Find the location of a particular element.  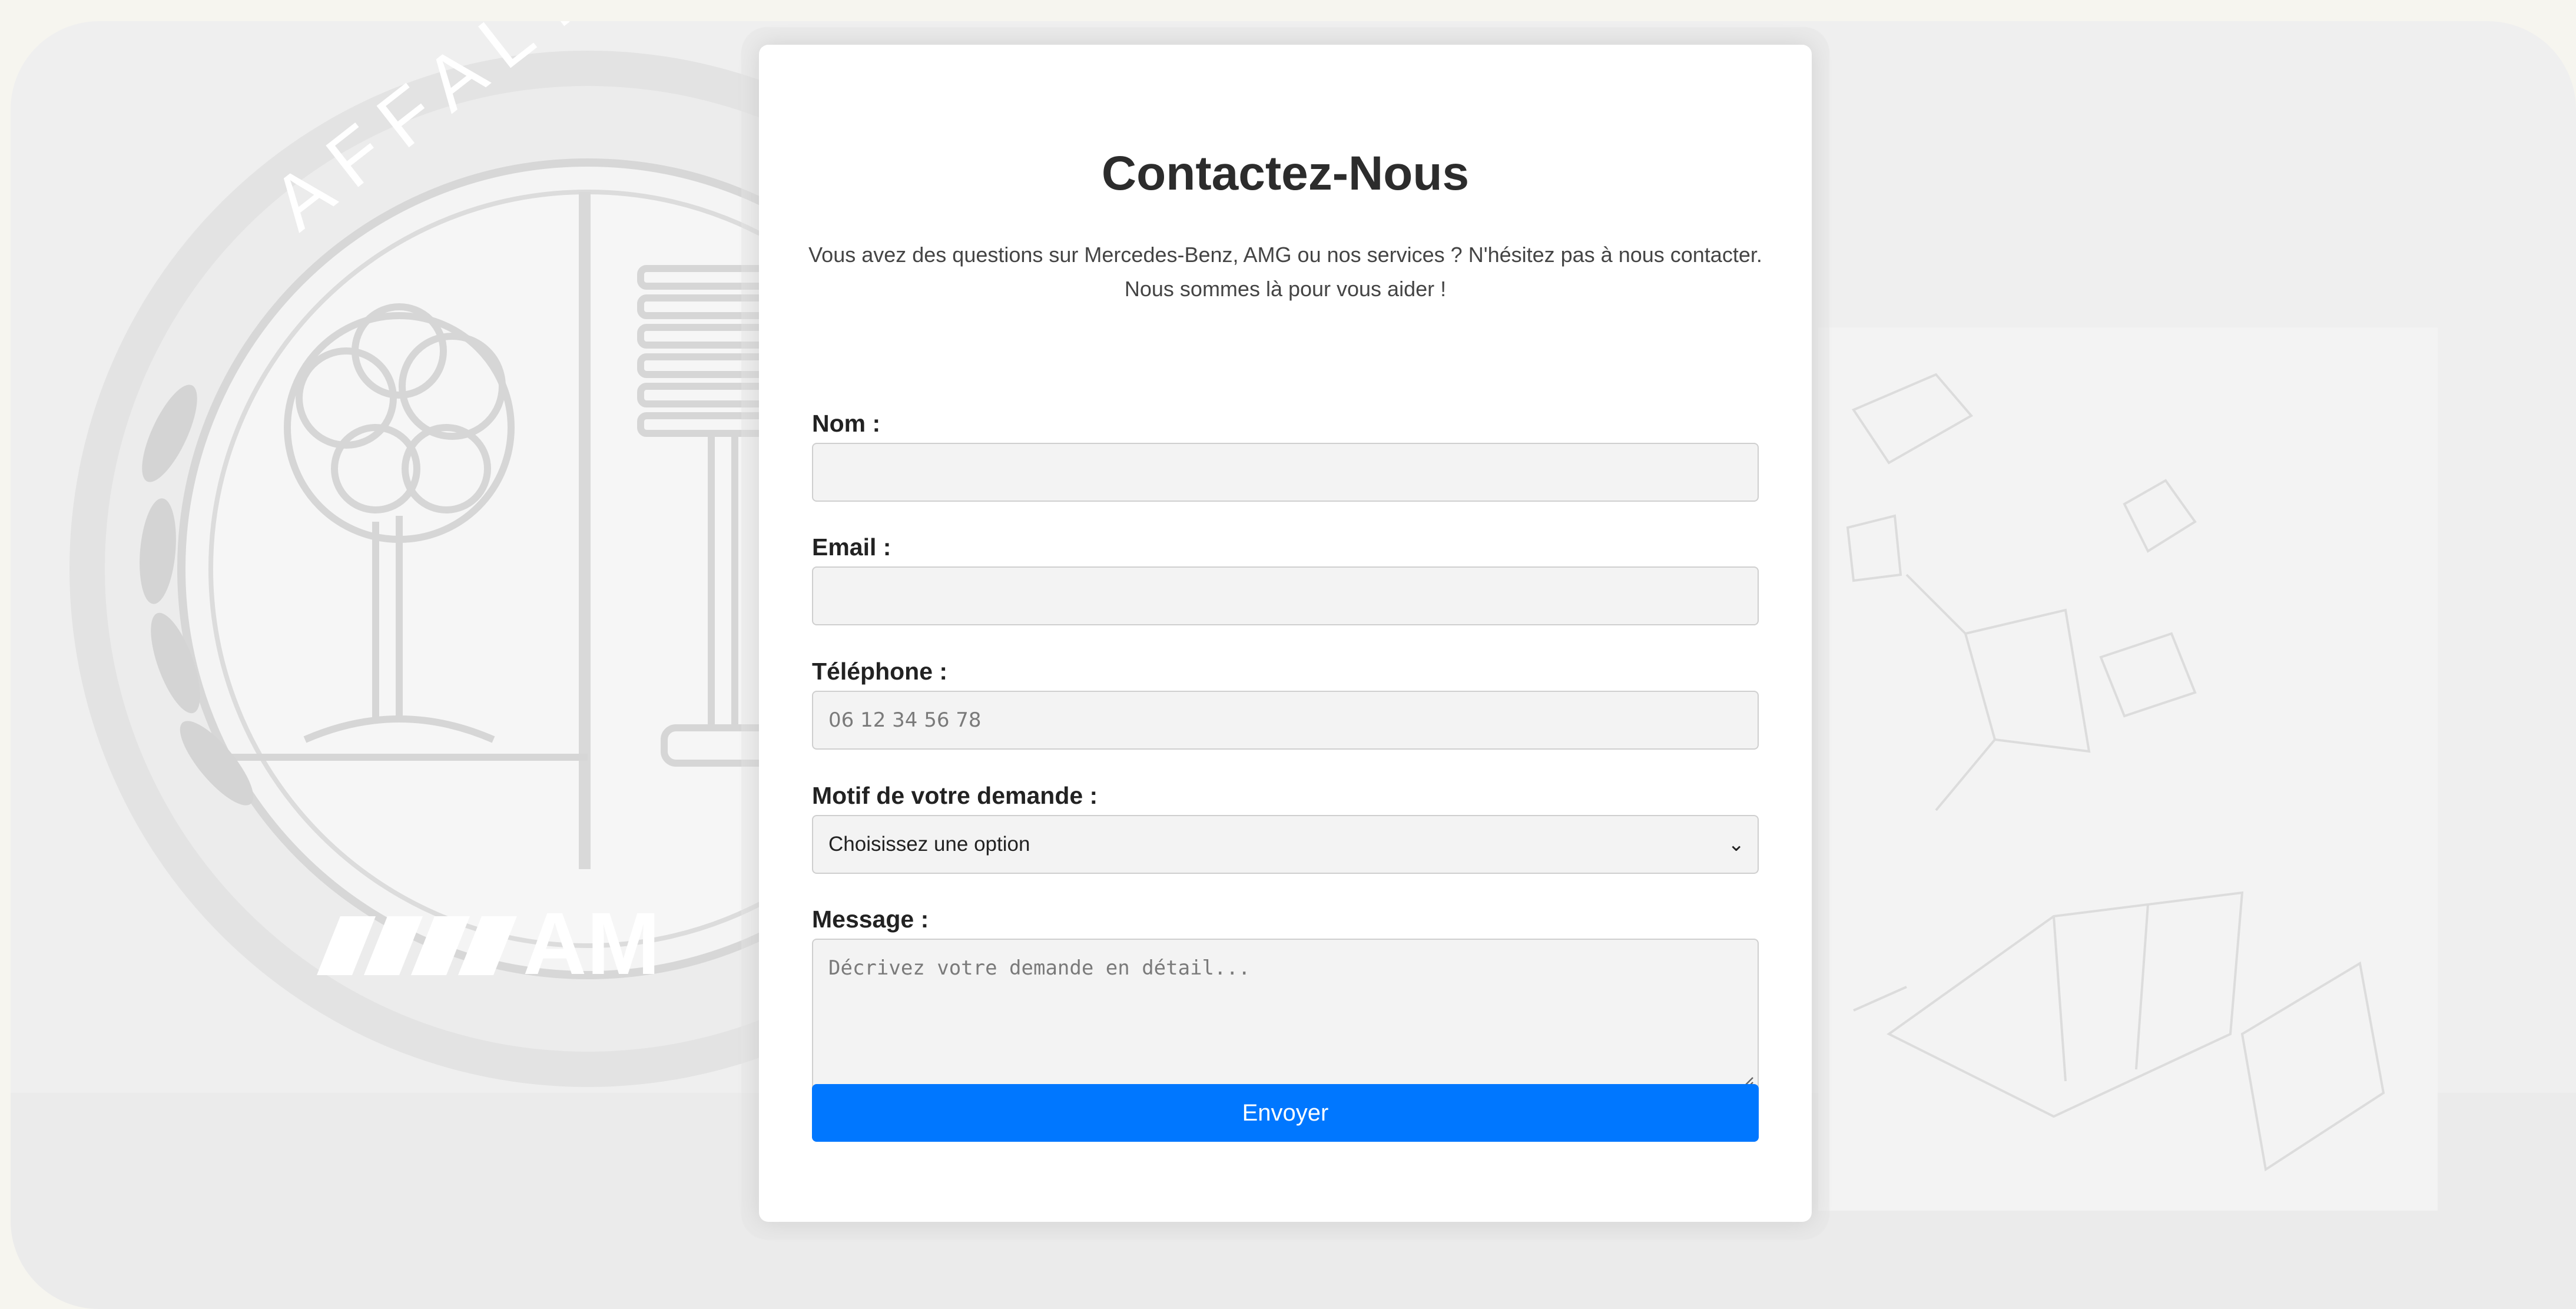

chevron-down-icon: ⌄ is located at coordinates (1736, 845).